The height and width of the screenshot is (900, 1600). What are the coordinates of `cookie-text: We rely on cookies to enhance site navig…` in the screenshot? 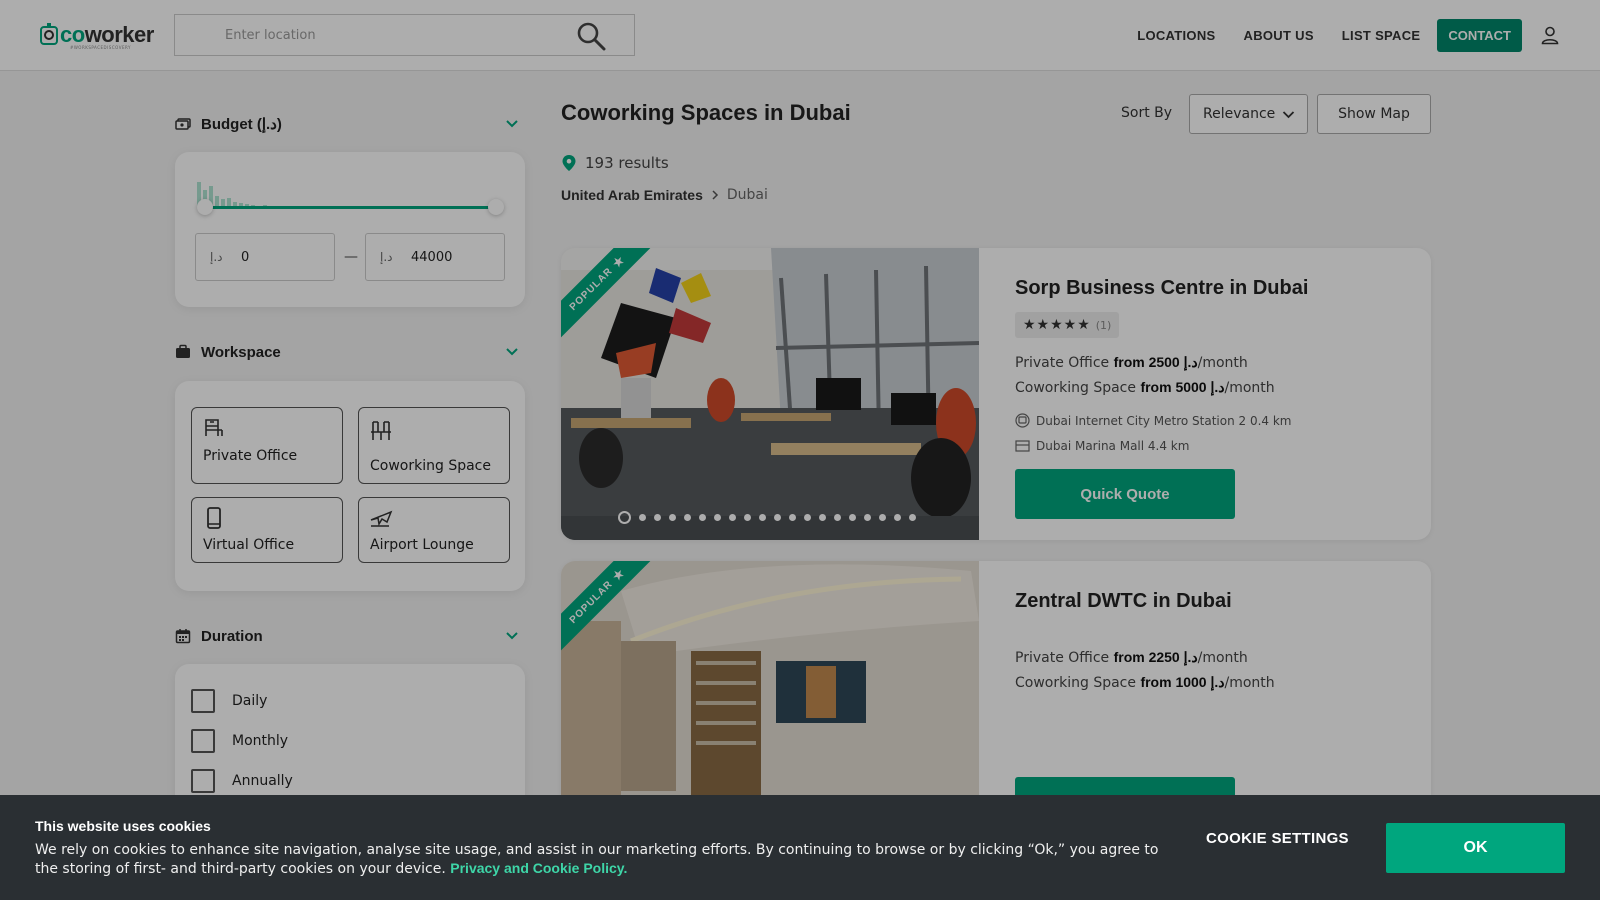 It's located at (597, 859).